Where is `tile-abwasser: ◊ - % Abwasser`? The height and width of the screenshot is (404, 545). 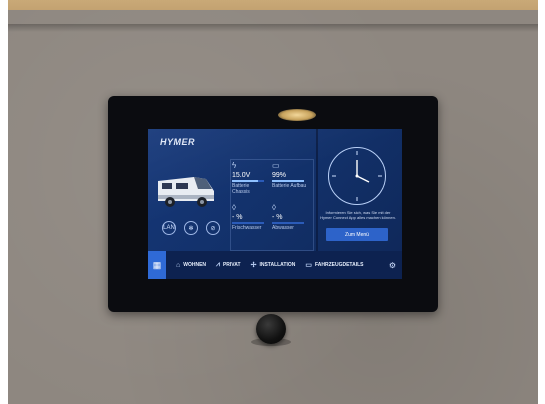 tile-abwasser: ◊ - % Abwasser is located at coordinates (290, 217).